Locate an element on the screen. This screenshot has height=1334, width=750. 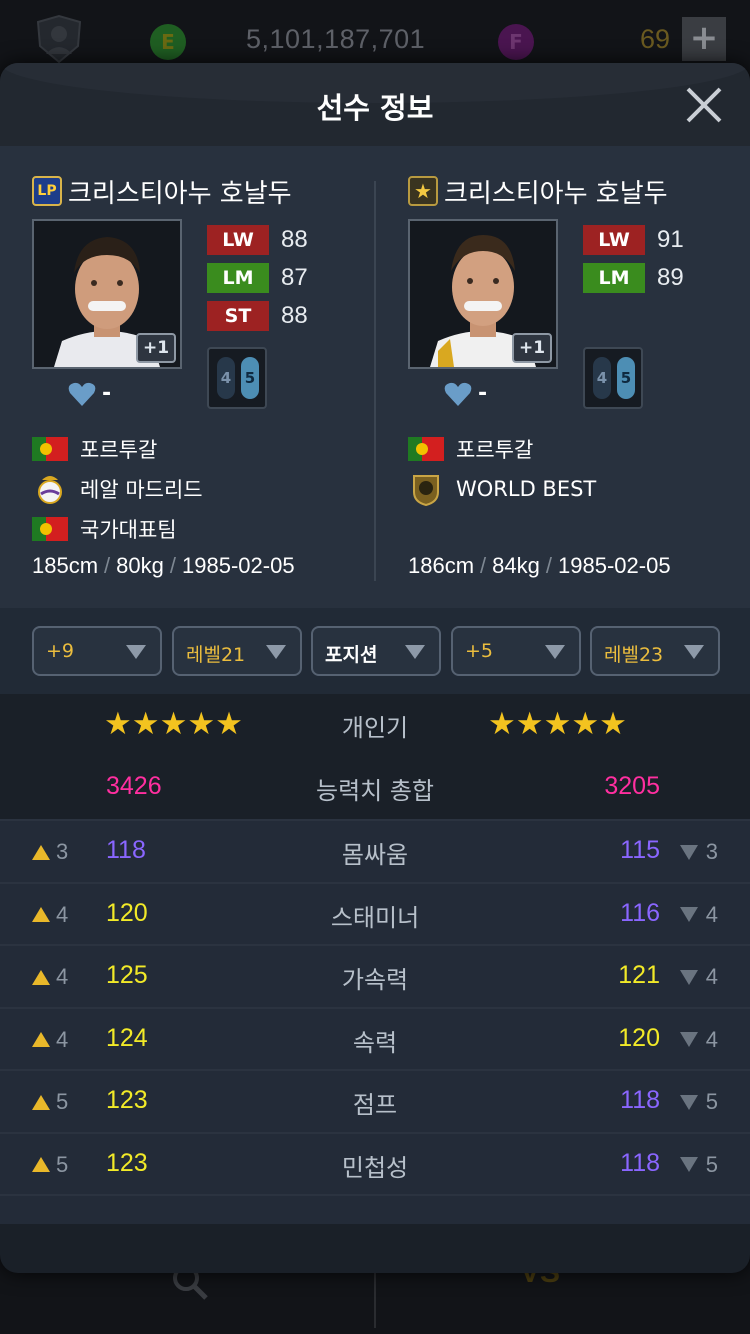
dropdown-value: 레벨23 is located at coordinates (634, 655).